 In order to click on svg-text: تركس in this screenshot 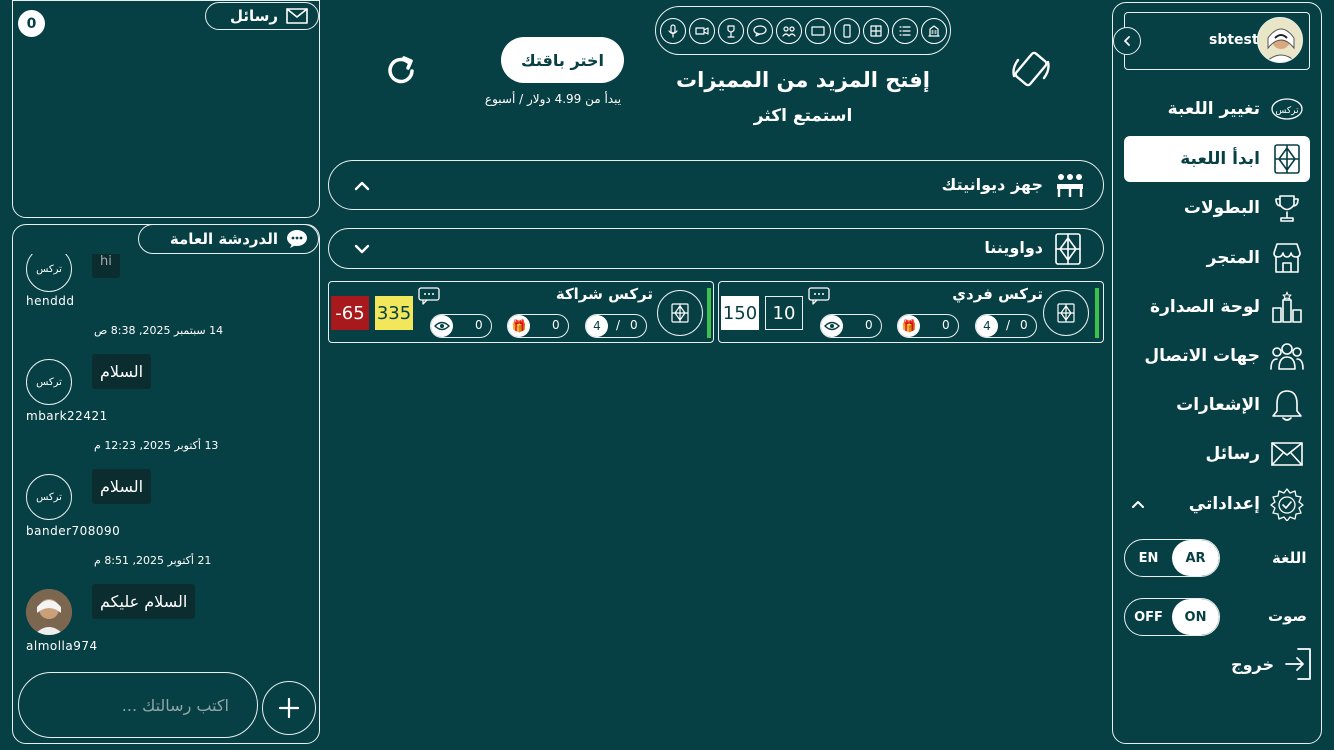, I will do `click(1287, 111)`.